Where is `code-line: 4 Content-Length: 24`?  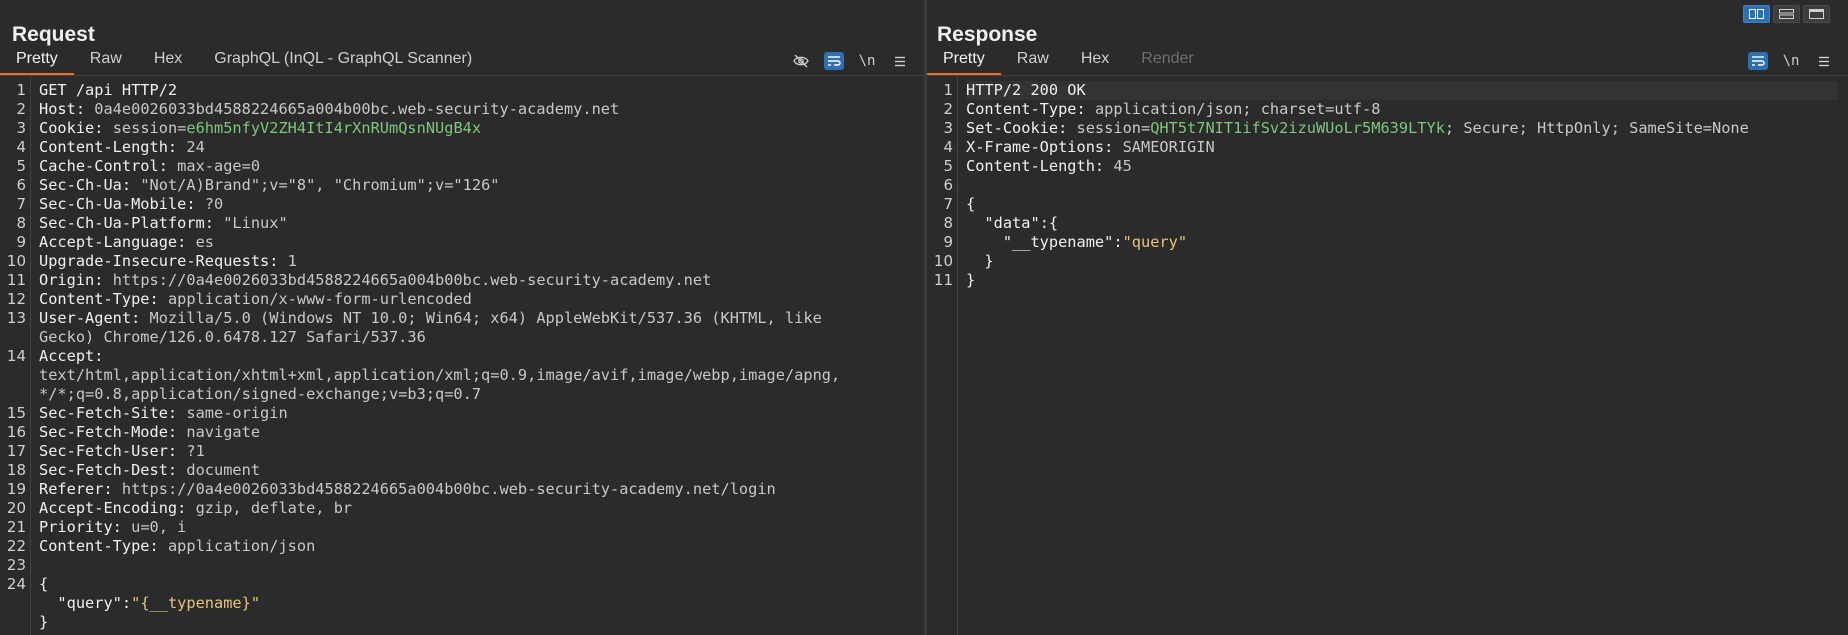
code-line: 4 Content-Length: 24 is located at coordinates (465, 147).